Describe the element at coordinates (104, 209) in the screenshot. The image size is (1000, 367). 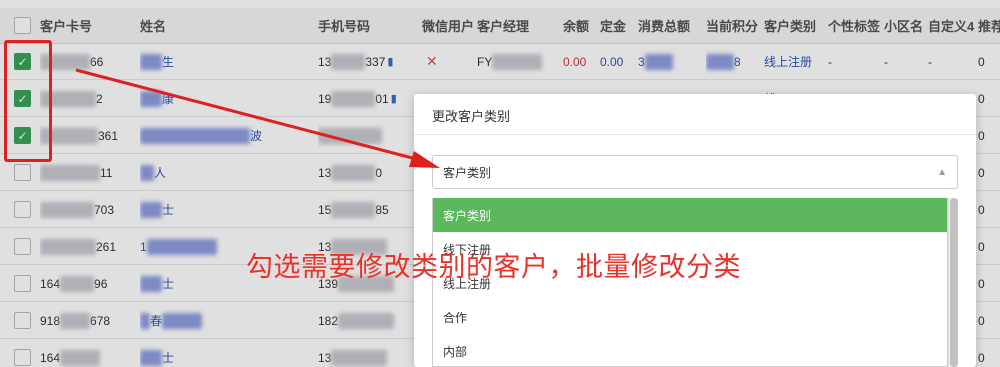
I see `card-number-end: 703` at that location.